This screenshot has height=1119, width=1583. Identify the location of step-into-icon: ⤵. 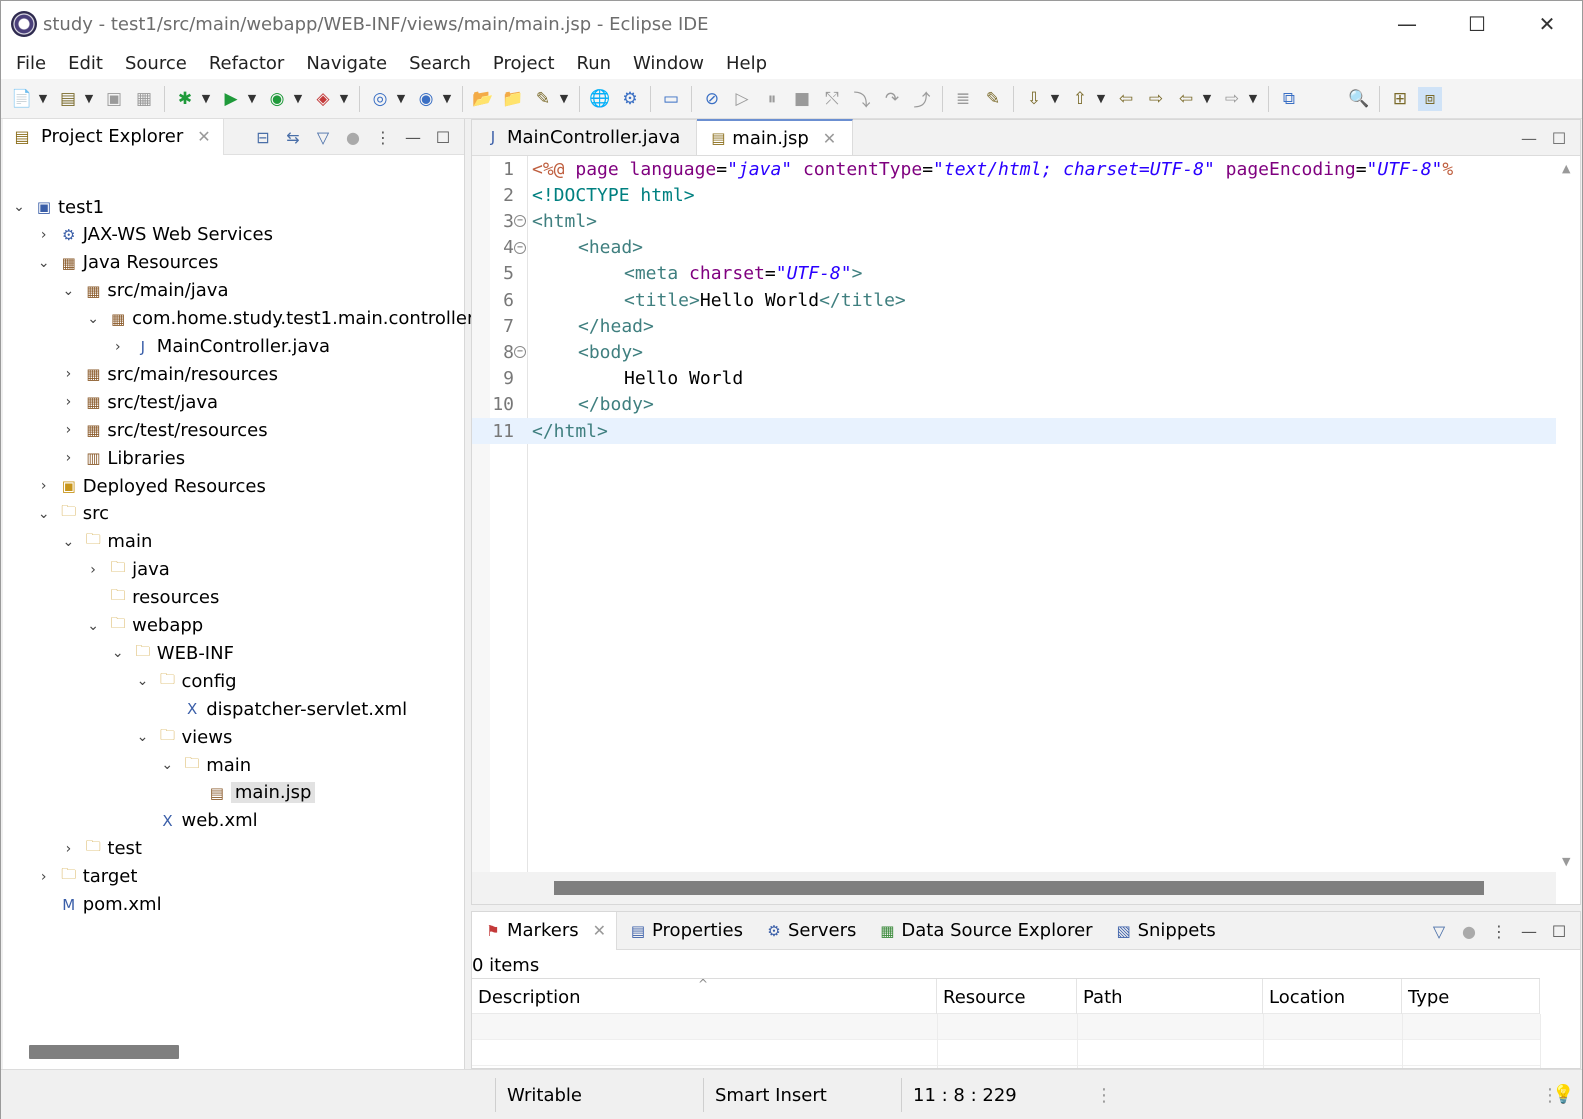
(862, 99).